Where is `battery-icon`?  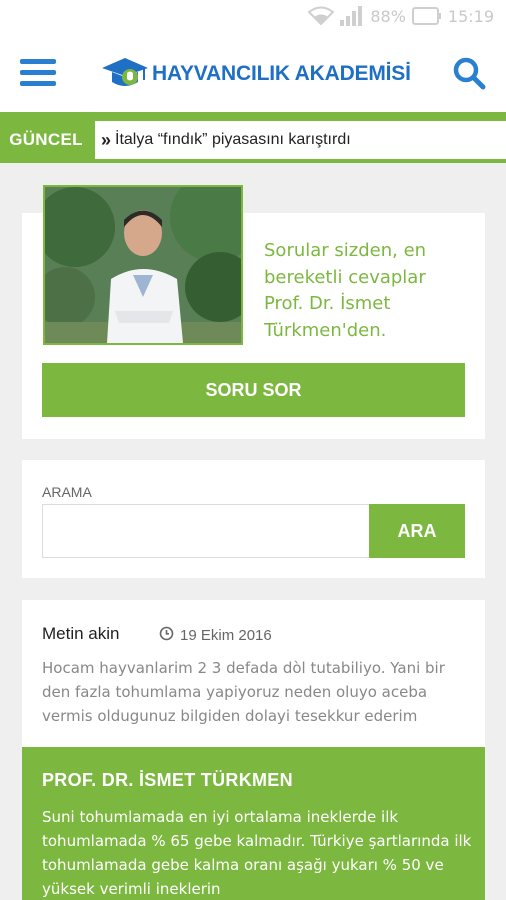 battery-icon is located at coordinates (426, 16).